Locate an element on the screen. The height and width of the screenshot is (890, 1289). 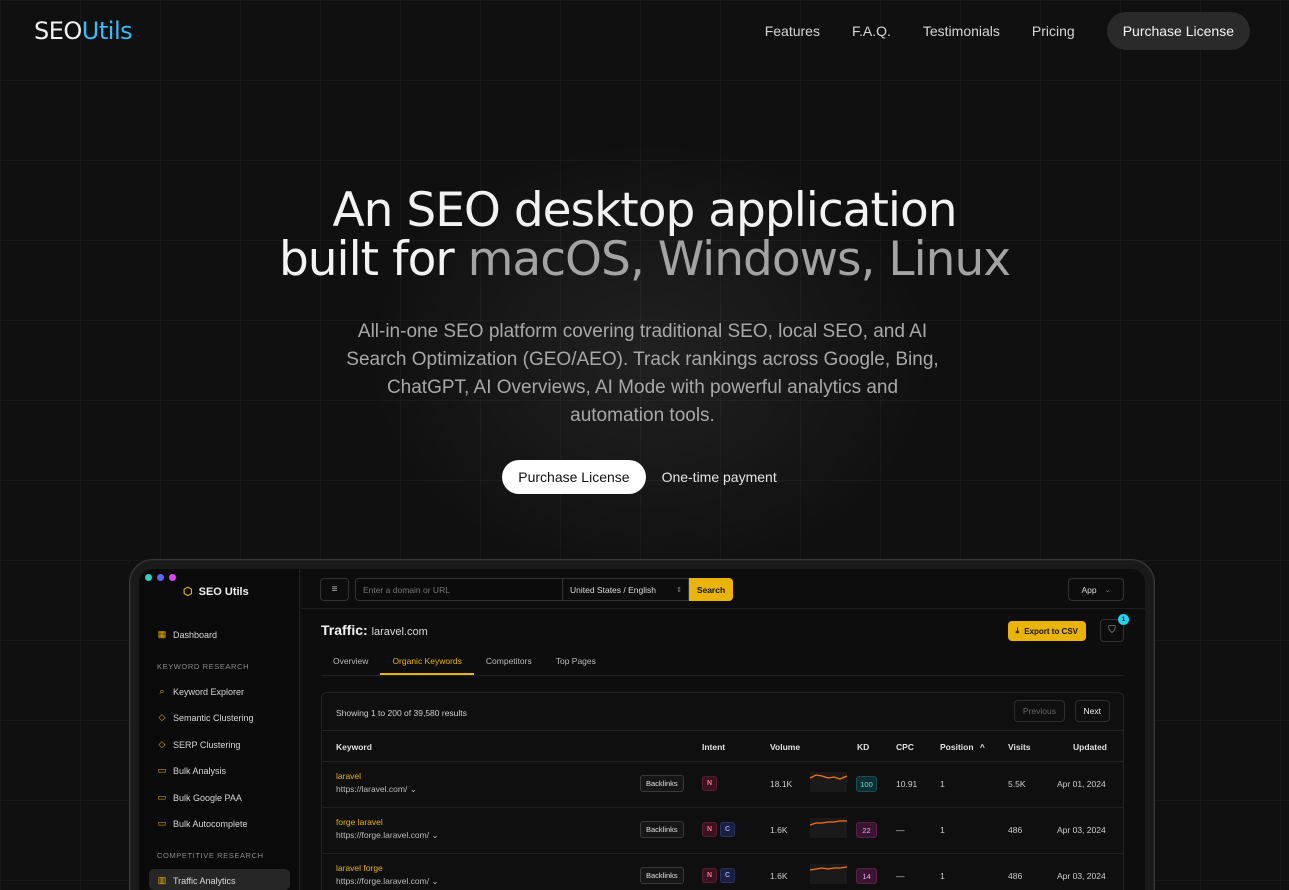
sort-up-icon: ^ is located at coordinates (982, 747).